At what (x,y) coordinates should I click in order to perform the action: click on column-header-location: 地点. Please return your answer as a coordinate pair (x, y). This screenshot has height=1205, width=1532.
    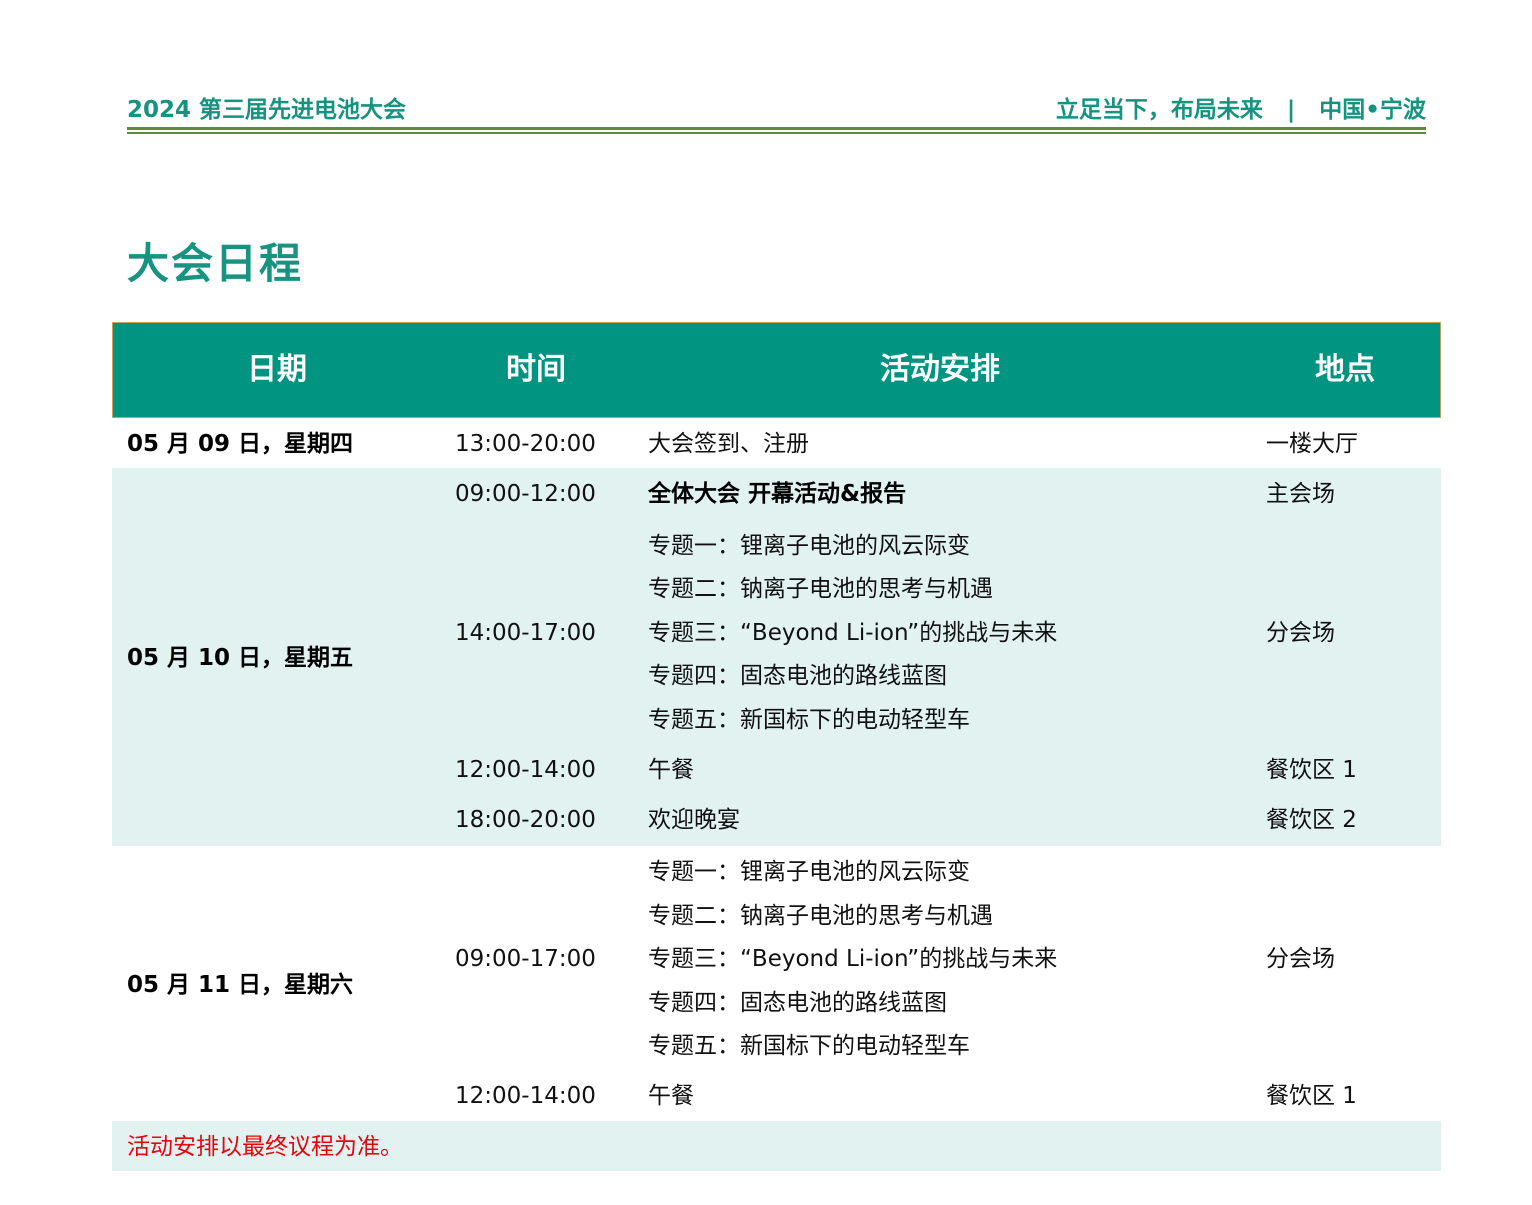
    Looking at the image, I should click on (1345, 369).